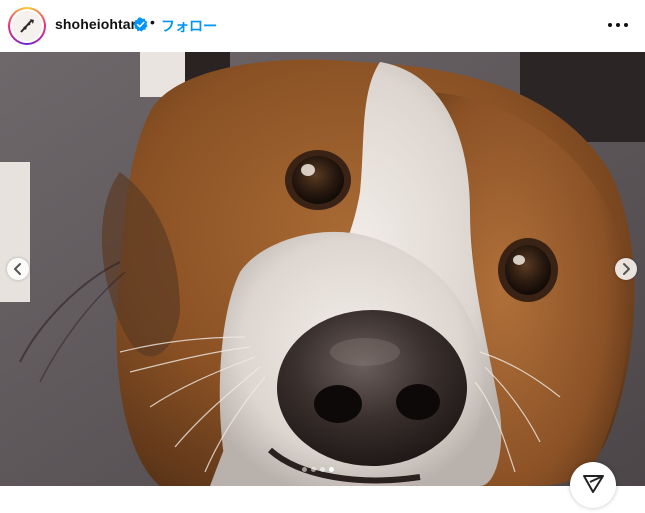 The height and width of the screenshot is (513, 645). Describe the element at coordinates (140, 24) in the screenshot. I see `verified-badge-icon` at that location.